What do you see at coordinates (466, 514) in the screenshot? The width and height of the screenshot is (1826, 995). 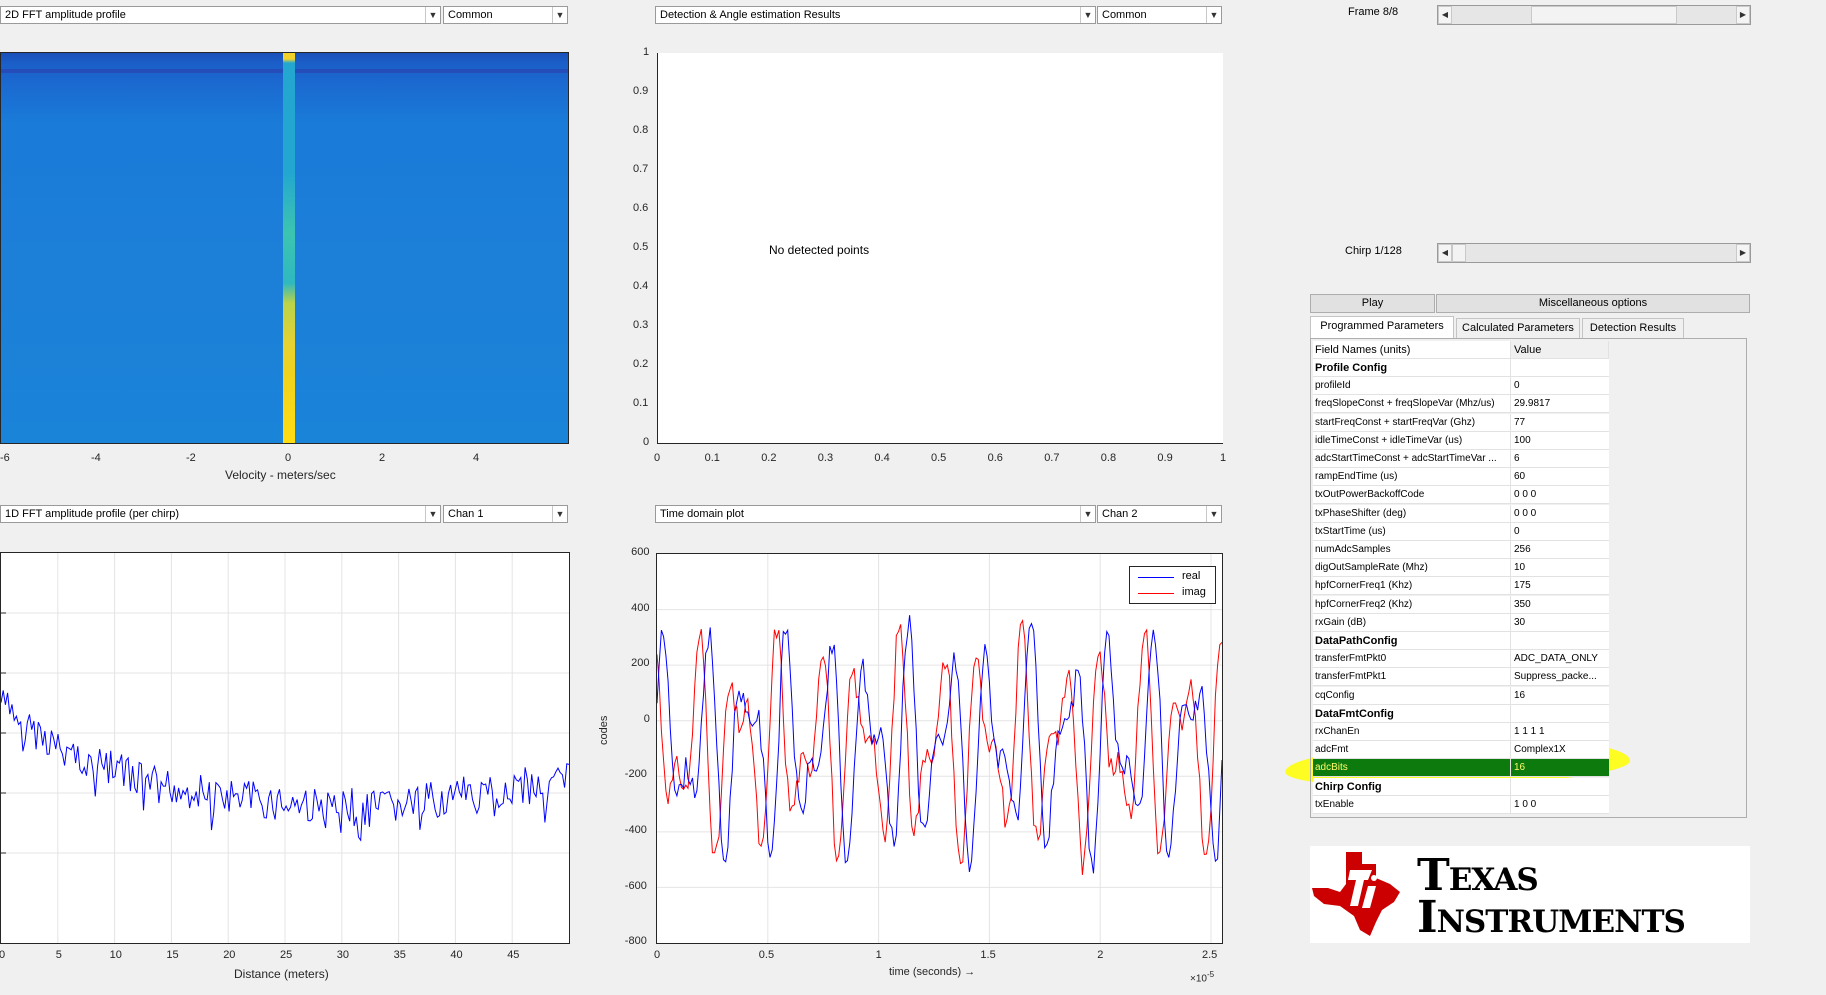 I see `select-value: Chan 1` at bounding box center [466, 514].